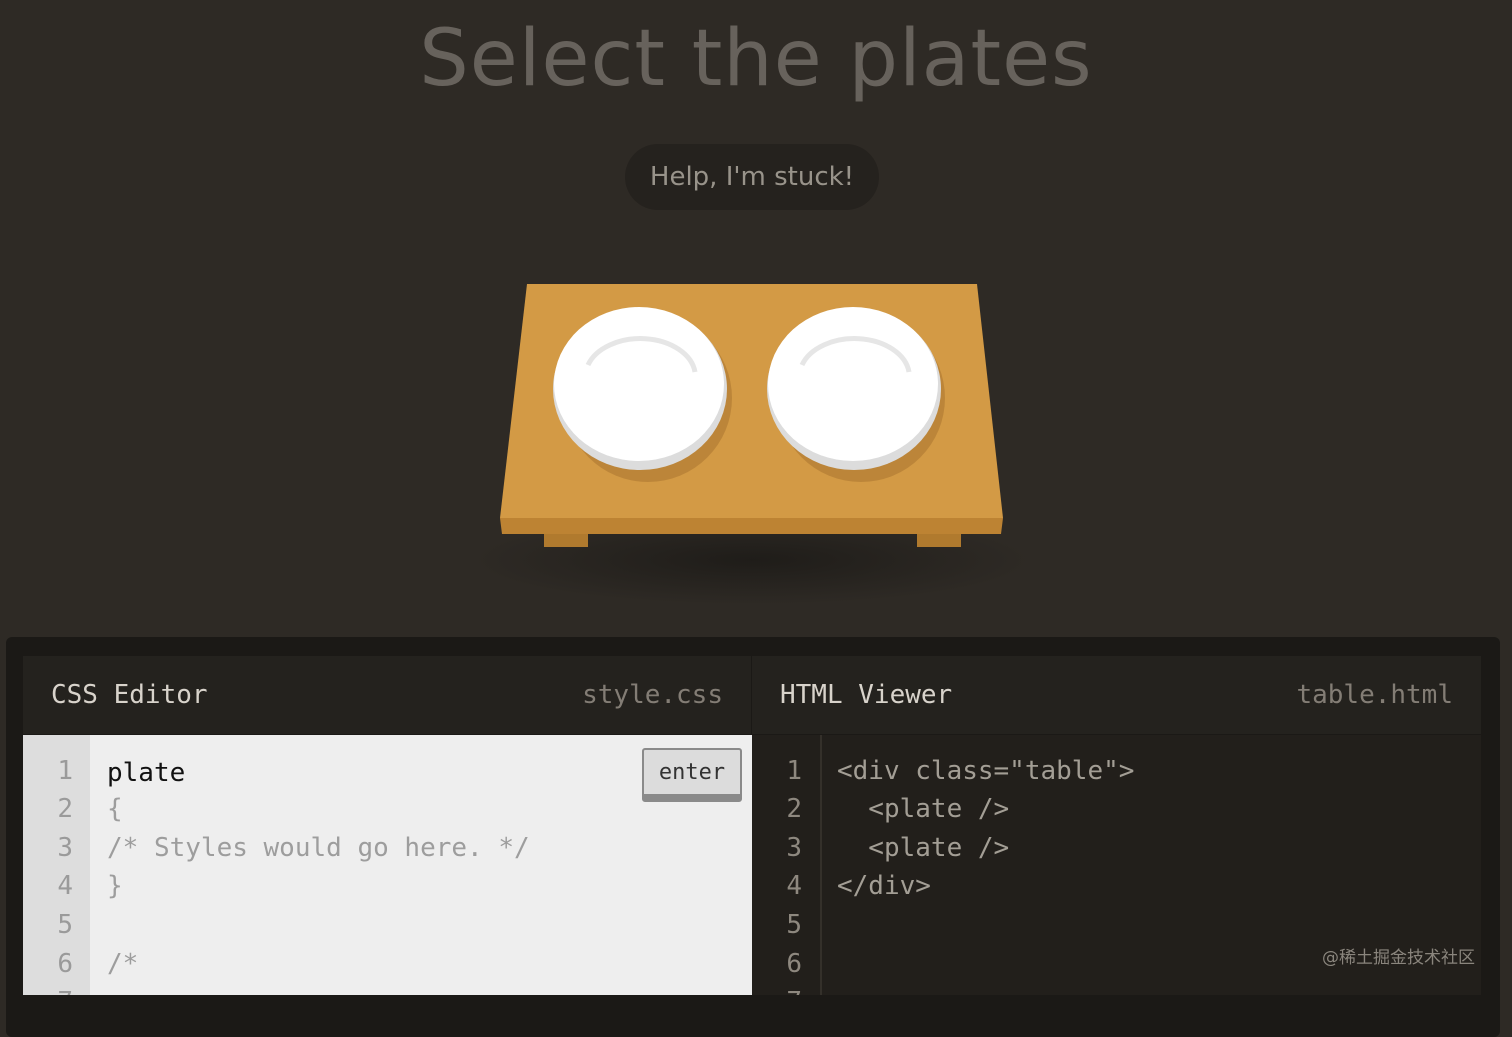 The image size is (1512, 1037). What do you see at coordinates (115, 886) in the screenshot?
I see `css-code-line: }` at bounding box center [115, 886].